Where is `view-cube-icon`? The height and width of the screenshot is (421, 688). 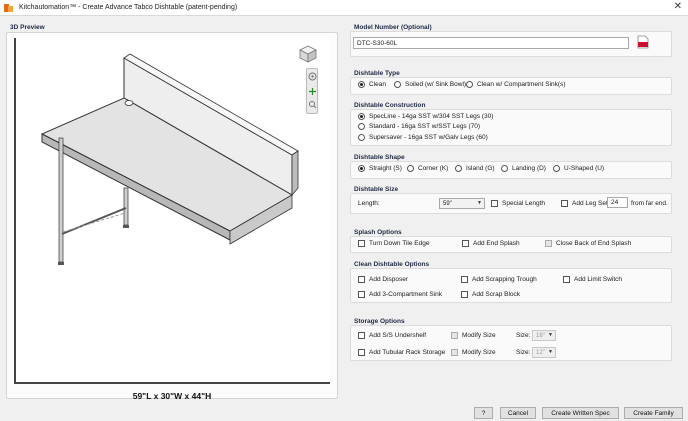 view-cube-icon is located at coordinates (308, 54).